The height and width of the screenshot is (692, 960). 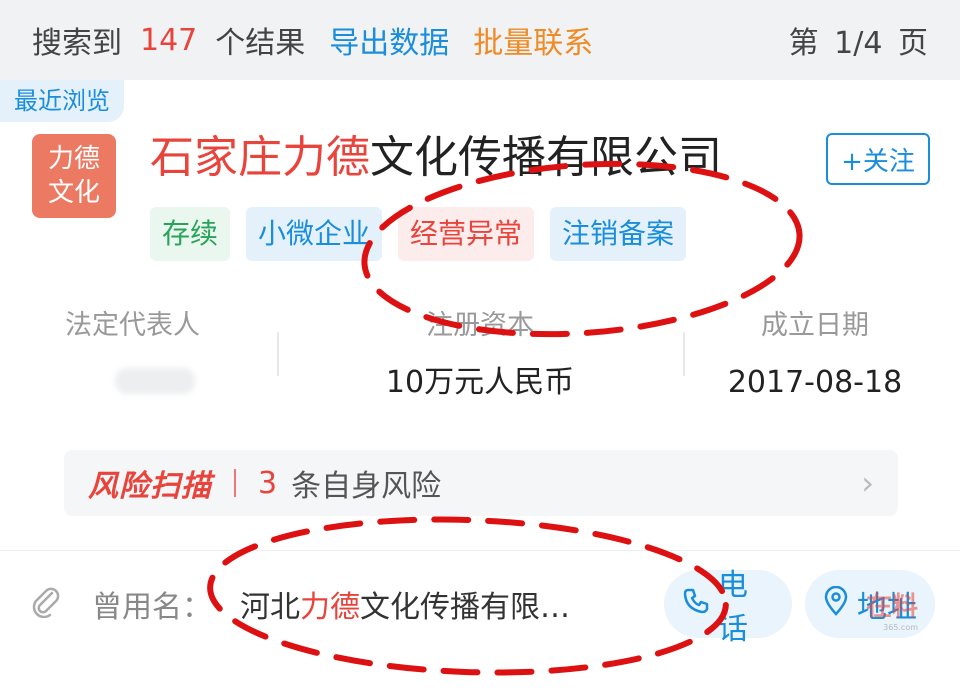 What do you see at coordinates (836, 604) in the screenshot?
I see `location-pin-icon` at bounding box center [836, 604].